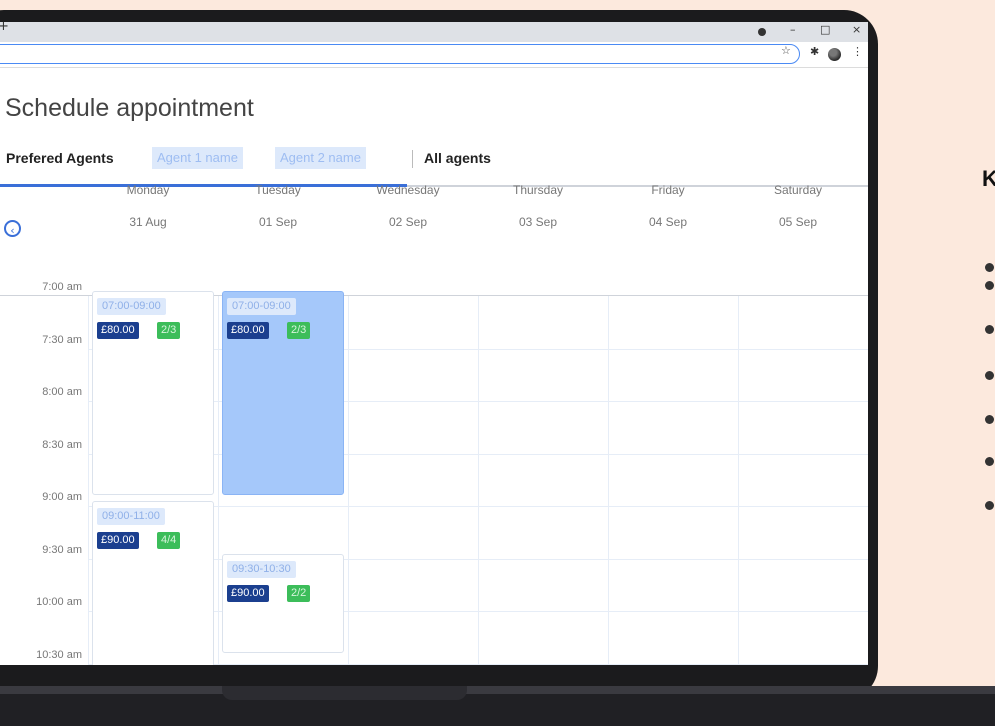  What do you see at coordinates (400, 54) in the screenshot?
I see `address-bar` at bounding box center [400, 54].